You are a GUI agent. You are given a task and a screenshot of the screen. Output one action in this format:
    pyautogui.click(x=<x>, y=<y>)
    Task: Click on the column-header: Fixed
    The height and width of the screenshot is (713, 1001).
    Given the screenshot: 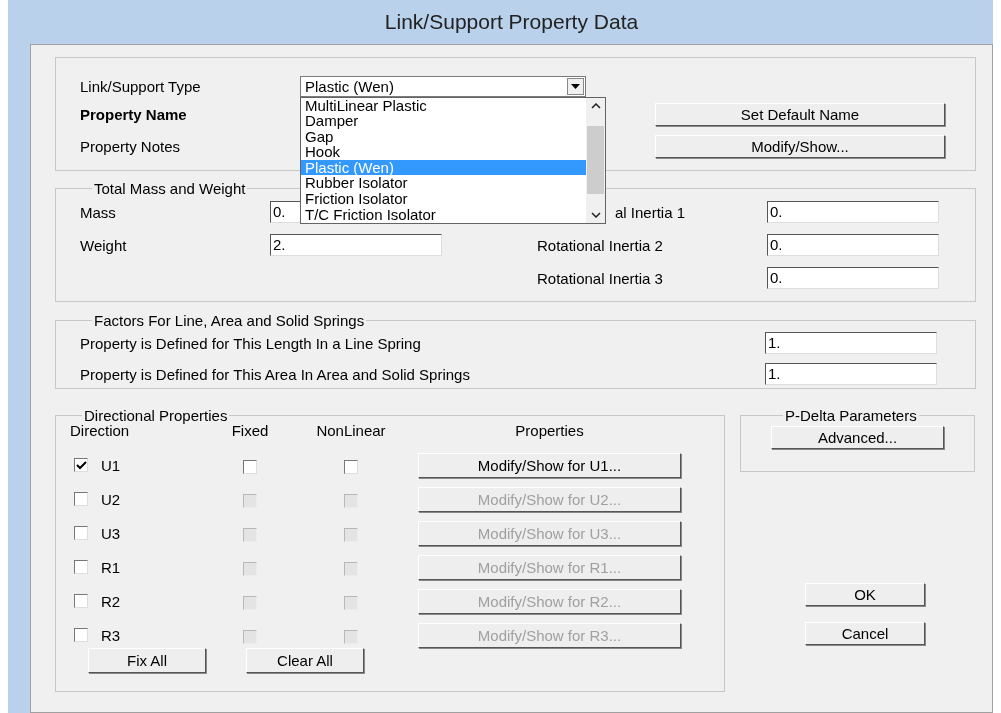 What is the action you would take?
    pyautogui.click(x=250, y=430)
    